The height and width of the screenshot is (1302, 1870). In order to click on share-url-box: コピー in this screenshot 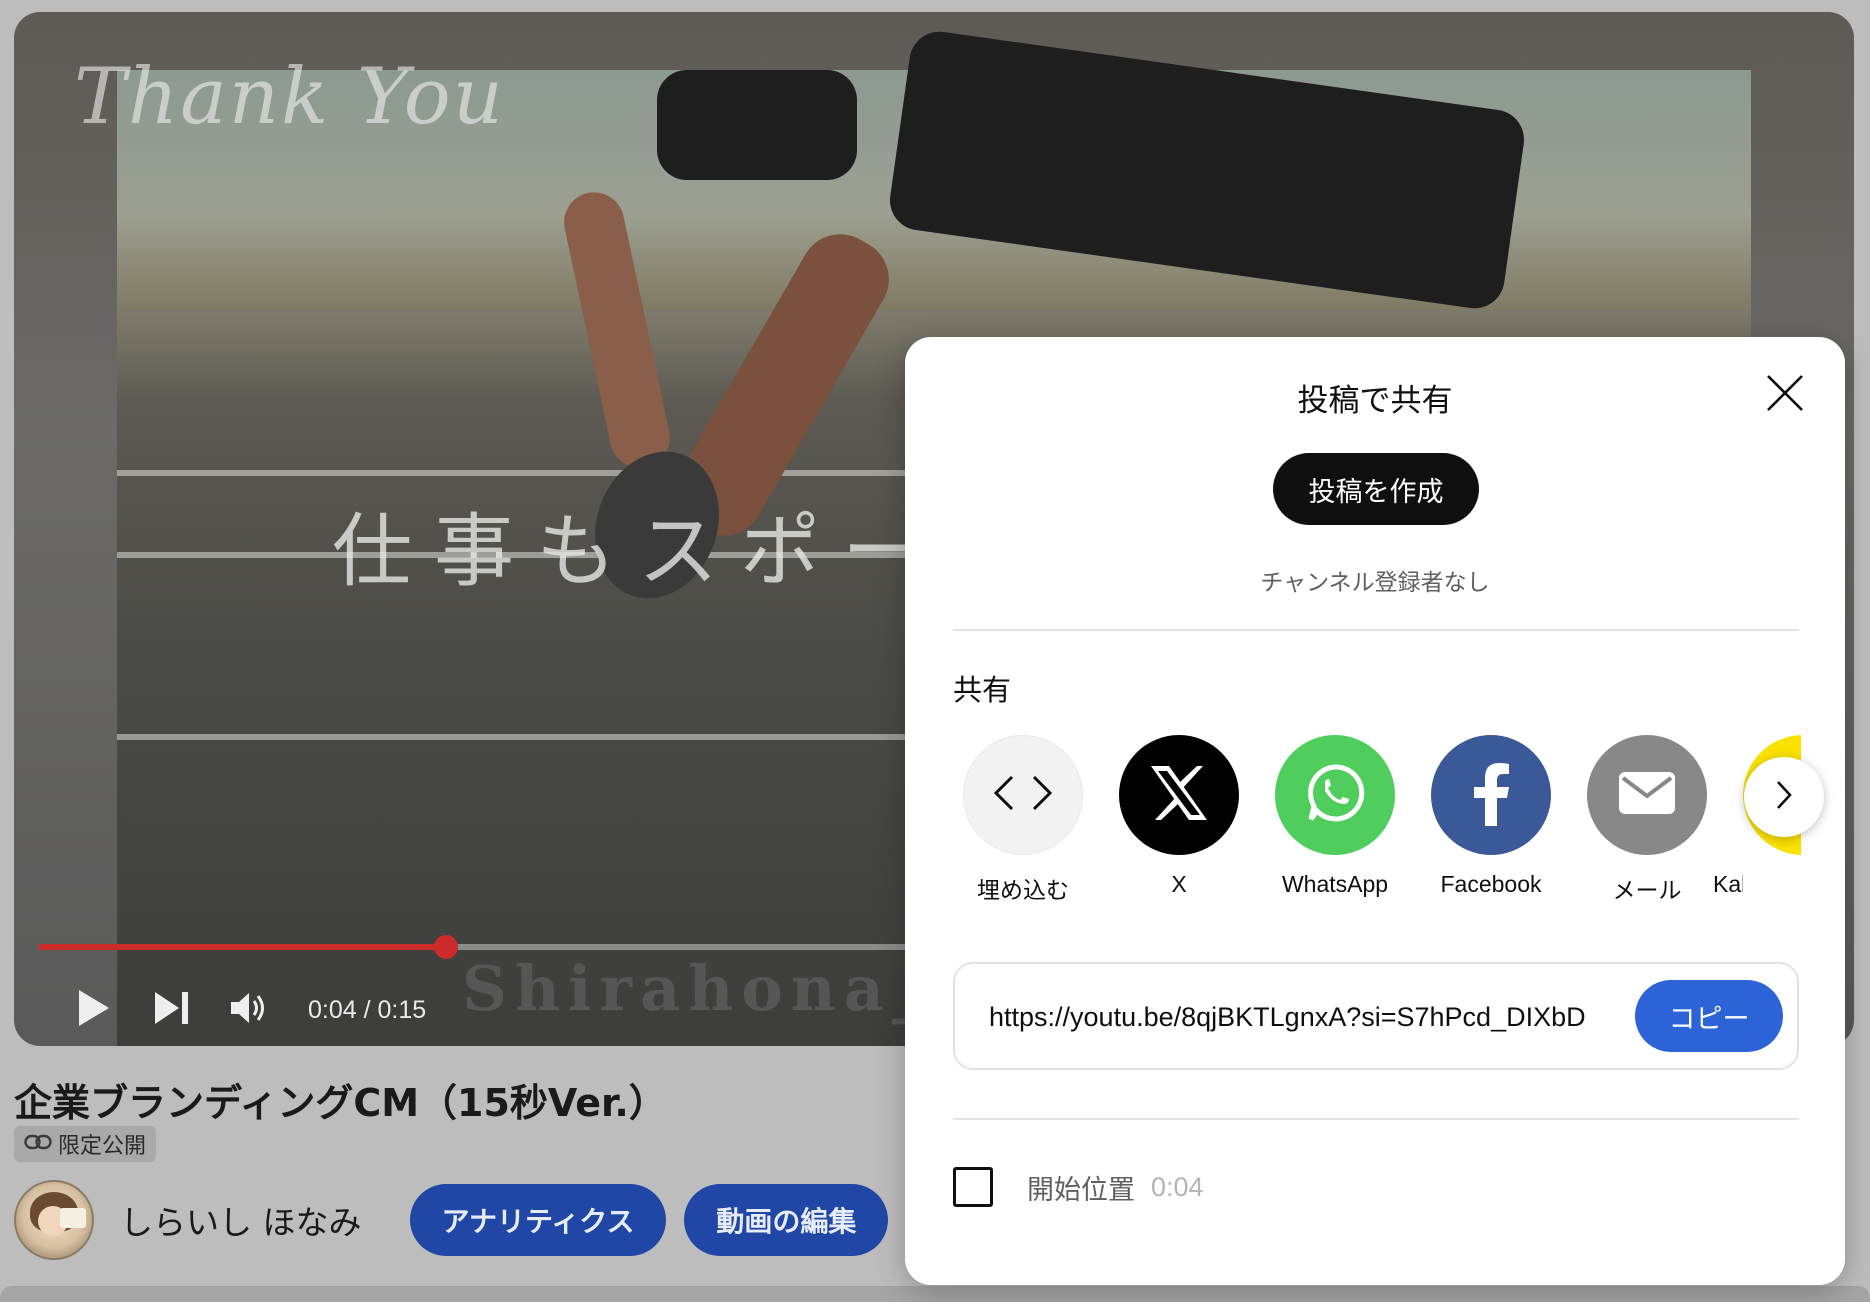, I will do `click(1376, 1016)`.